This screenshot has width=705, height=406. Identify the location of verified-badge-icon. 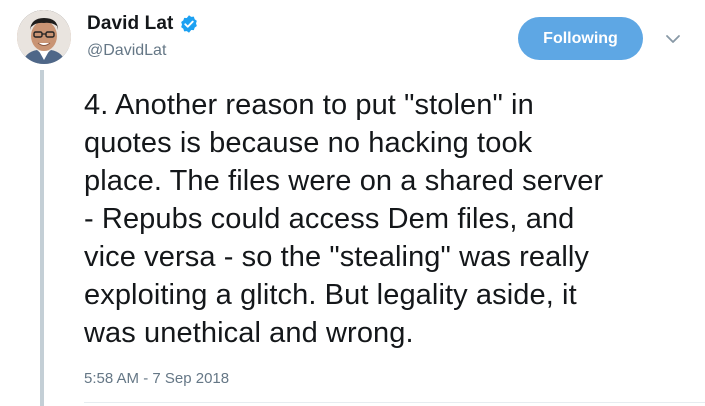
(189, 24).